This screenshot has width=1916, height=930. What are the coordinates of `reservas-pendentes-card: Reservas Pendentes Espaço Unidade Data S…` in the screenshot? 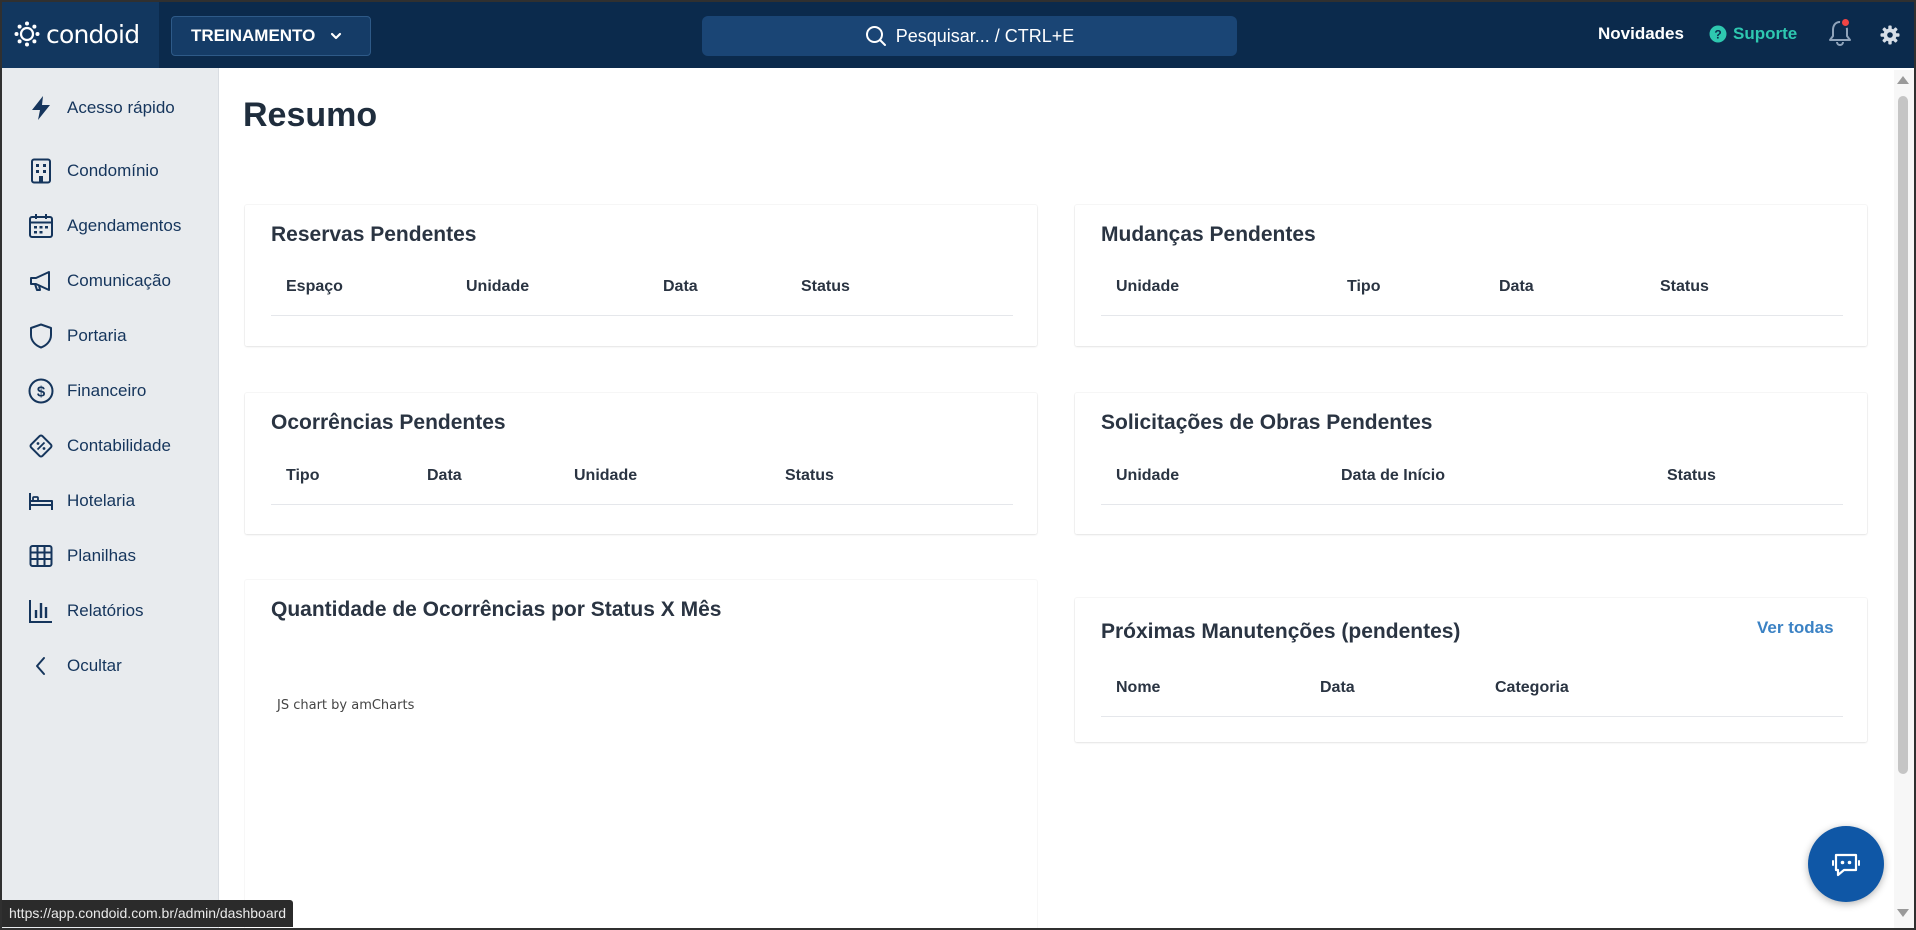 It's located at (641, 275).